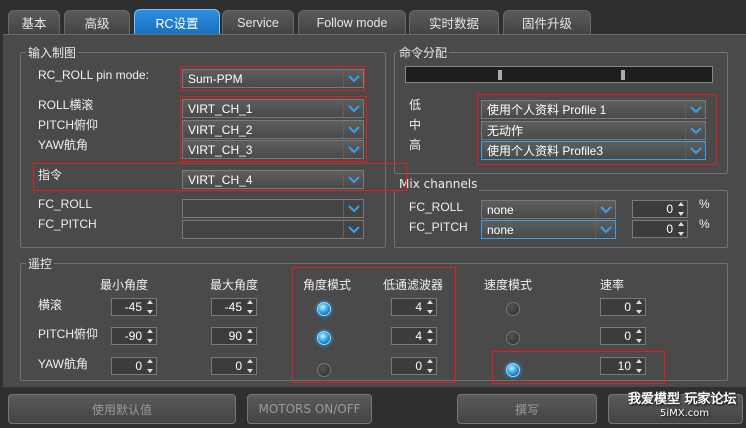 This screenshot has height=428, width=746. I want to click on rc-roll-angle-mode-radio, so click(324, 309).